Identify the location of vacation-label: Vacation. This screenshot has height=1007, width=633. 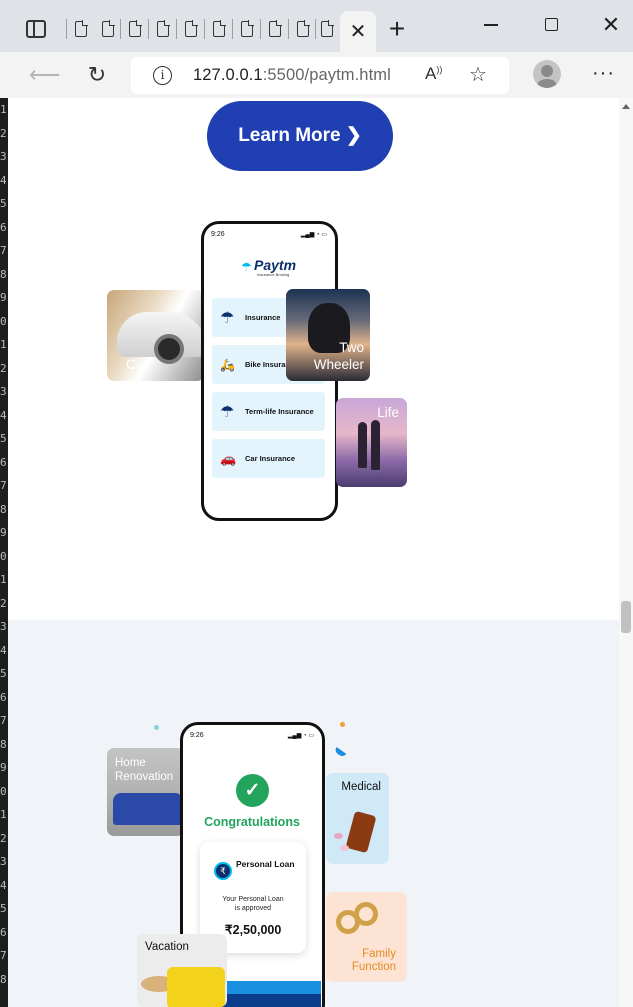
(167, 947).